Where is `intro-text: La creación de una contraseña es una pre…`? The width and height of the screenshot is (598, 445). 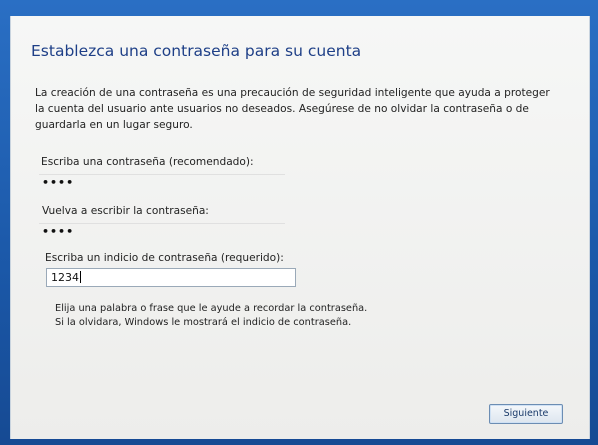 intro-text: La creación de una contraseña es una pre… is located at coordinates (305, 109).